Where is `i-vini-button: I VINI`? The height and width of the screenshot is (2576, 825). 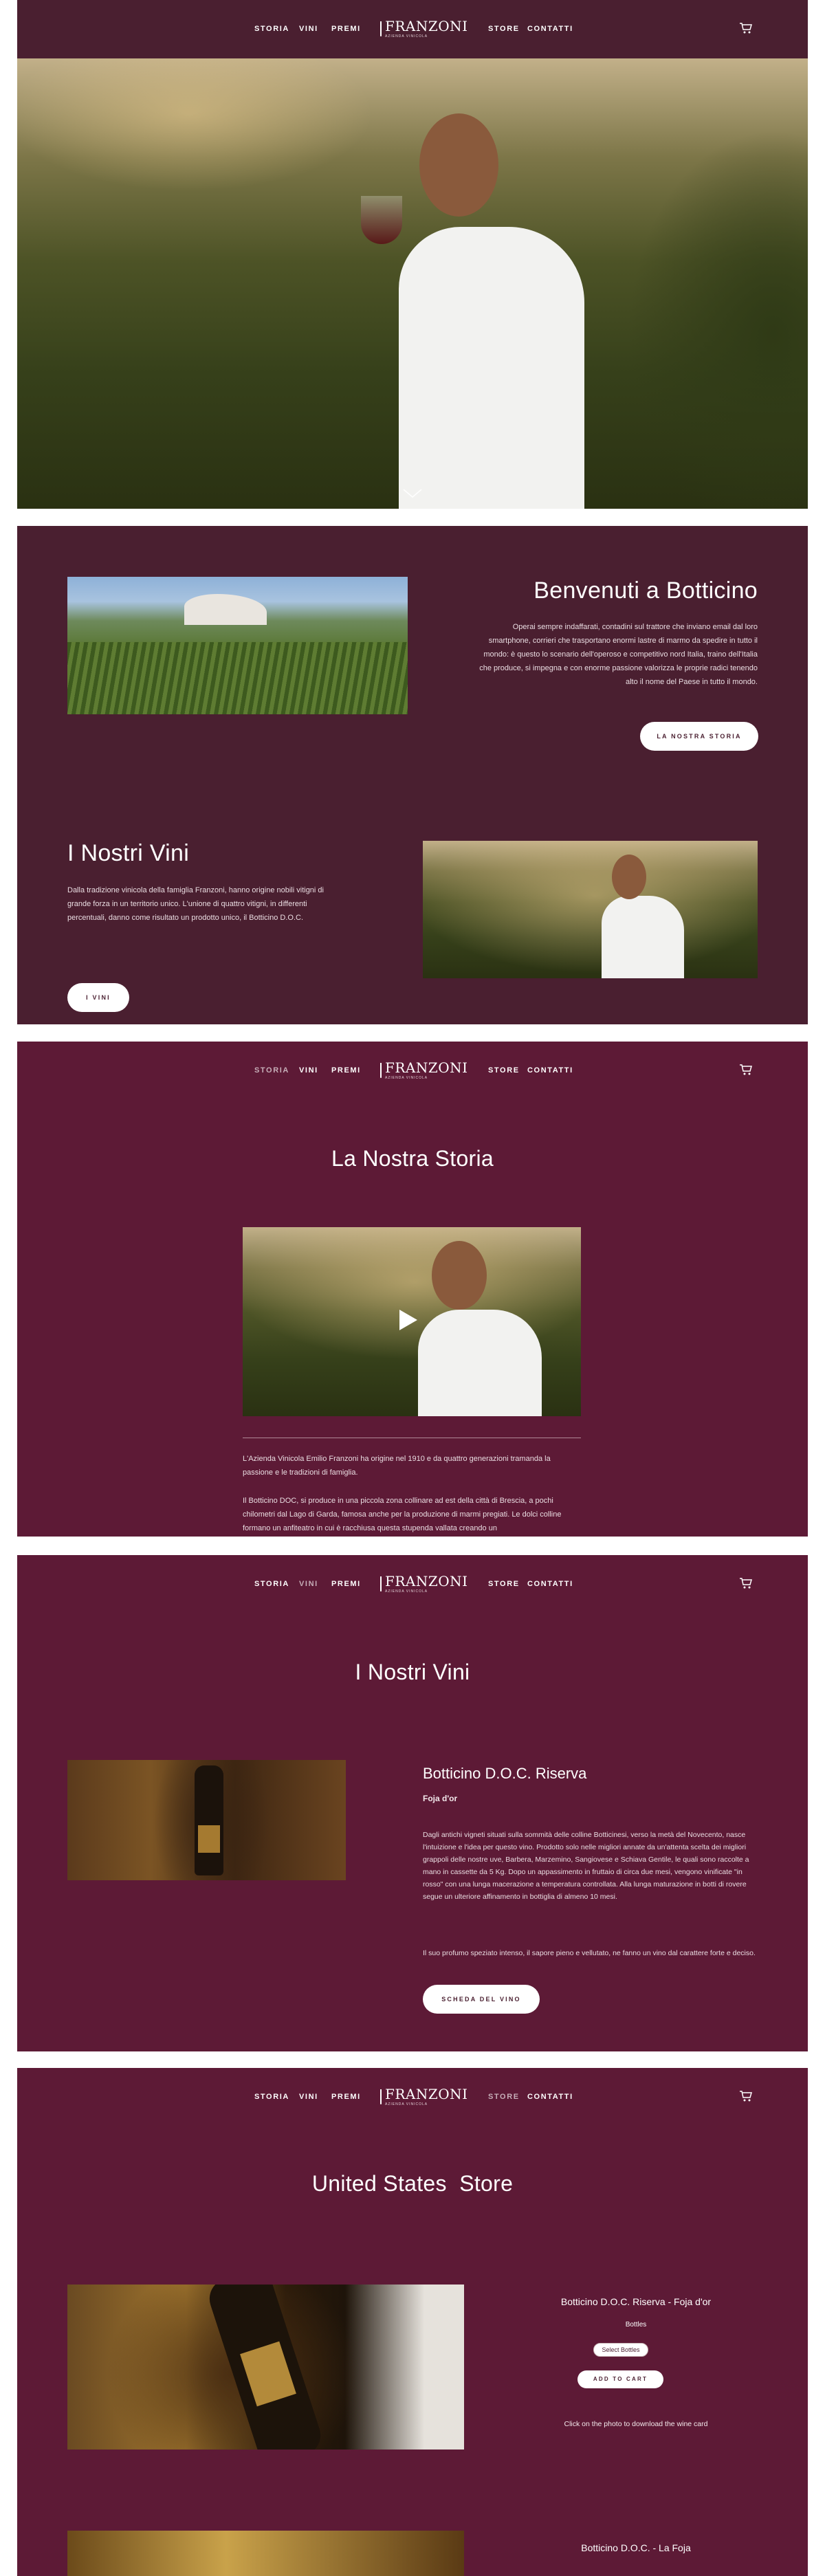
i-vini-button: I VINI is located at coordinates (98, 997).